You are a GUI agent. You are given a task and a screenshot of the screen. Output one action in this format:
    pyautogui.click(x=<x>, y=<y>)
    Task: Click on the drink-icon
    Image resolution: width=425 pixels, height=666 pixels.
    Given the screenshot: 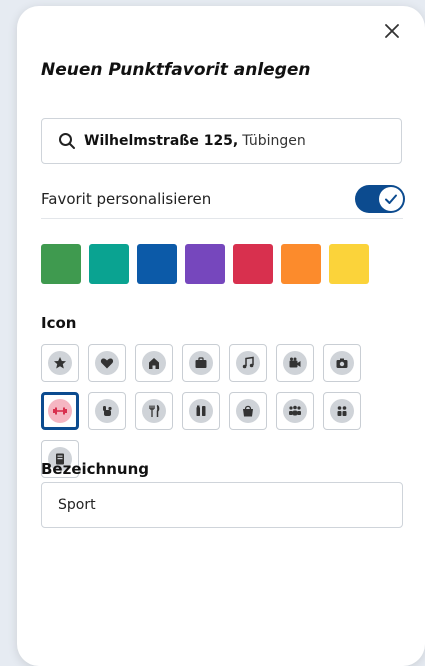 What is the action you would take?
    pyautogui.click(x=201, y=410)
    